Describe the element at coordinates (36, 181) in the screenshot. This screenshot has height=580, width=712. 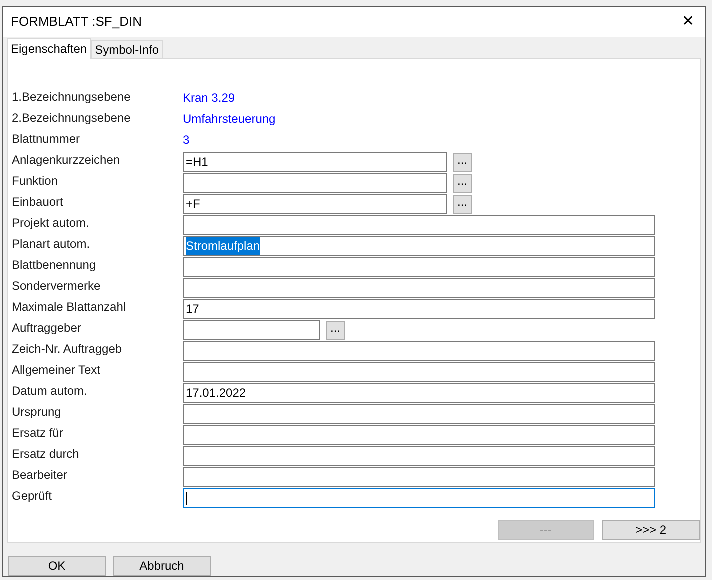
I see `field-label: Funktion` at that location.